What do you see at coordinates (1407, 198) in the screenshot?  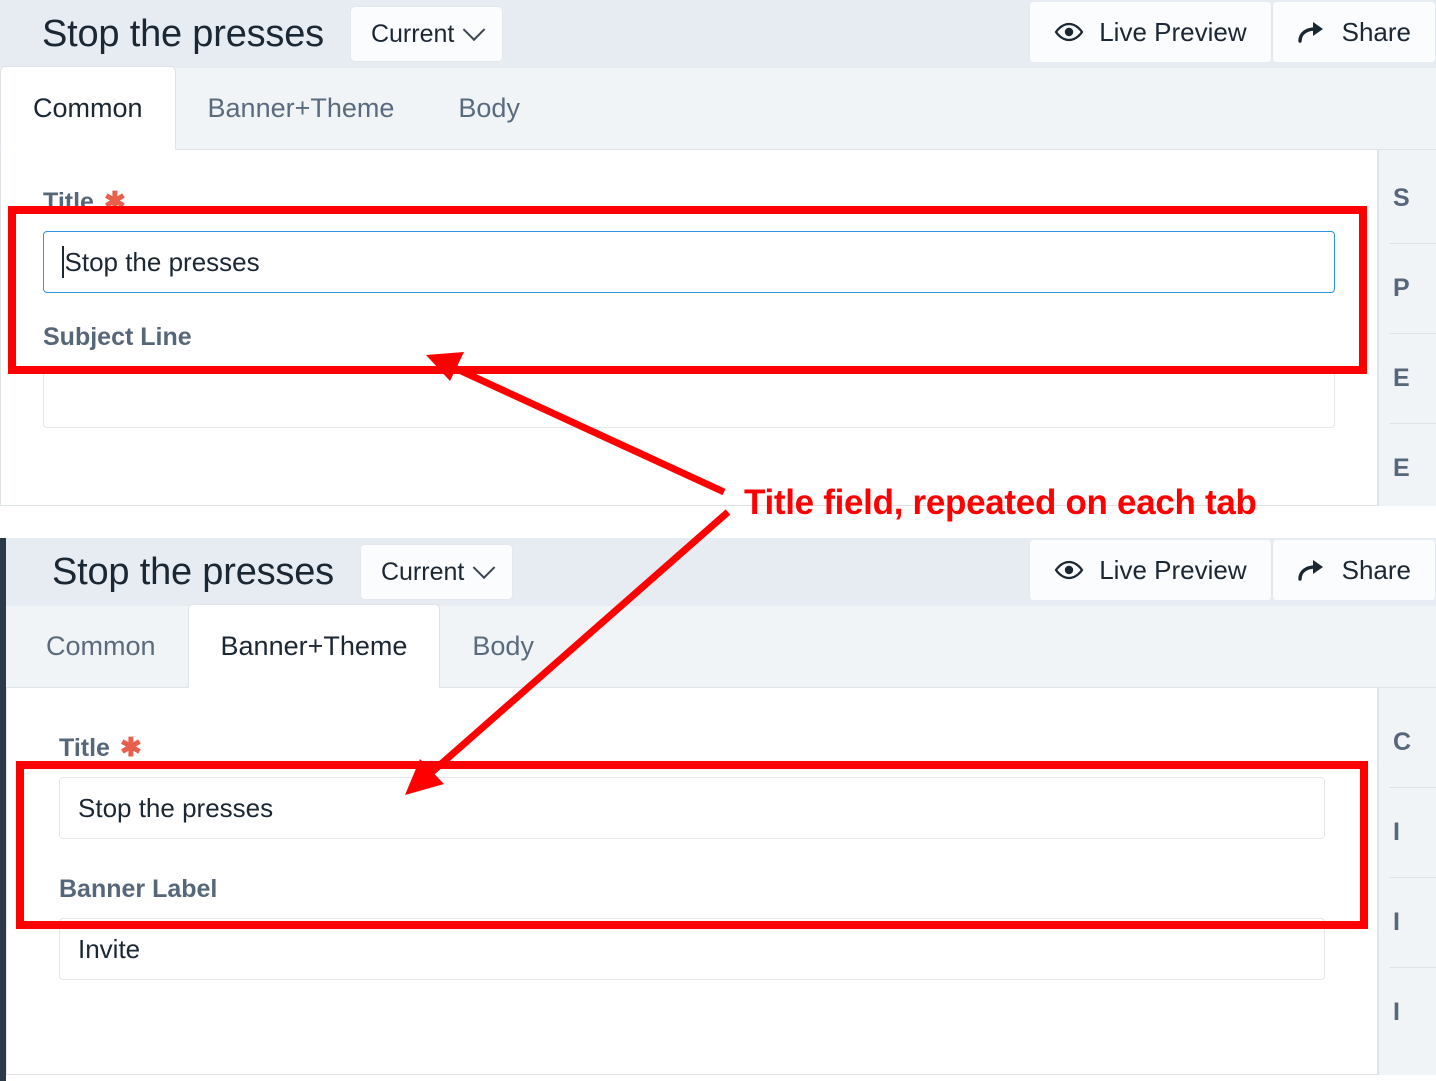 I see `rail-item: S` at bounding box center [1407, 198].